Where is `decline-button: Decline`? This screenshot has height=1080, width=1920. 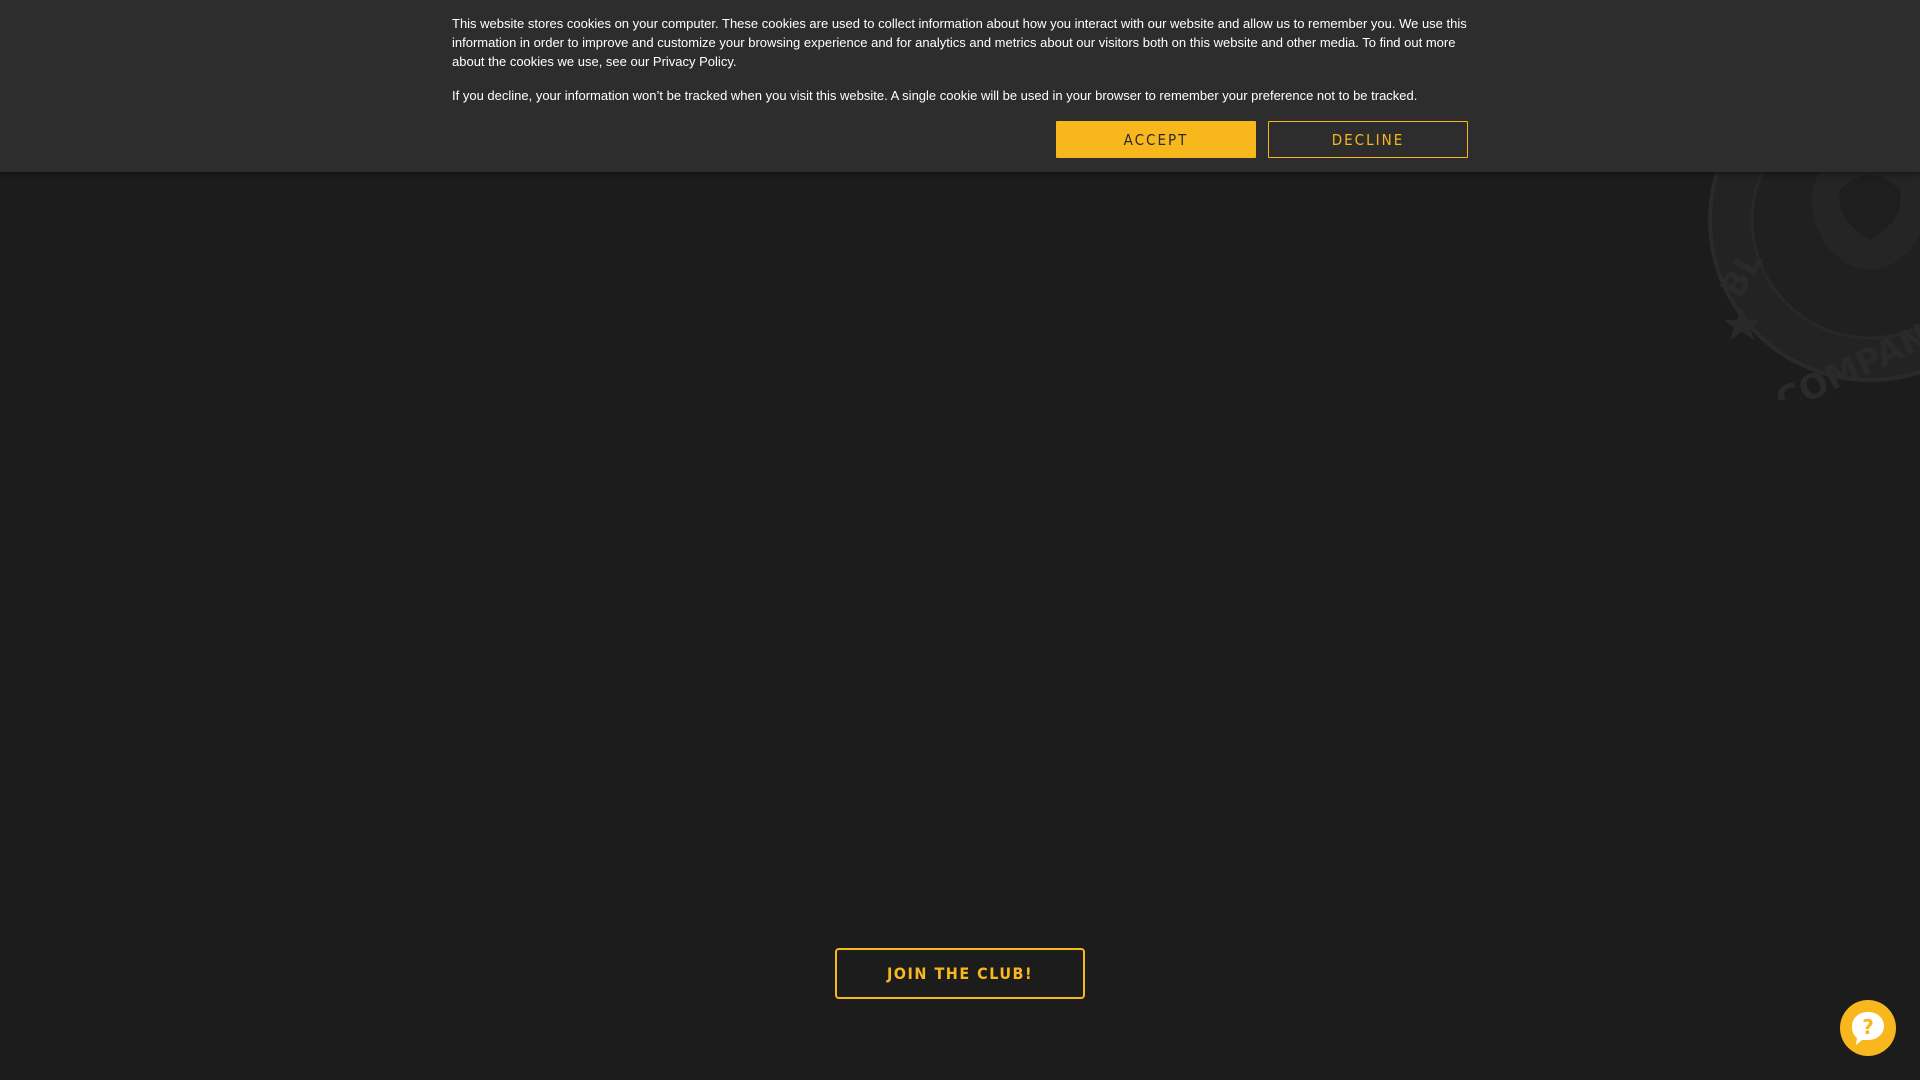
decline-button: Decline is located at coordinates (1368, 139).